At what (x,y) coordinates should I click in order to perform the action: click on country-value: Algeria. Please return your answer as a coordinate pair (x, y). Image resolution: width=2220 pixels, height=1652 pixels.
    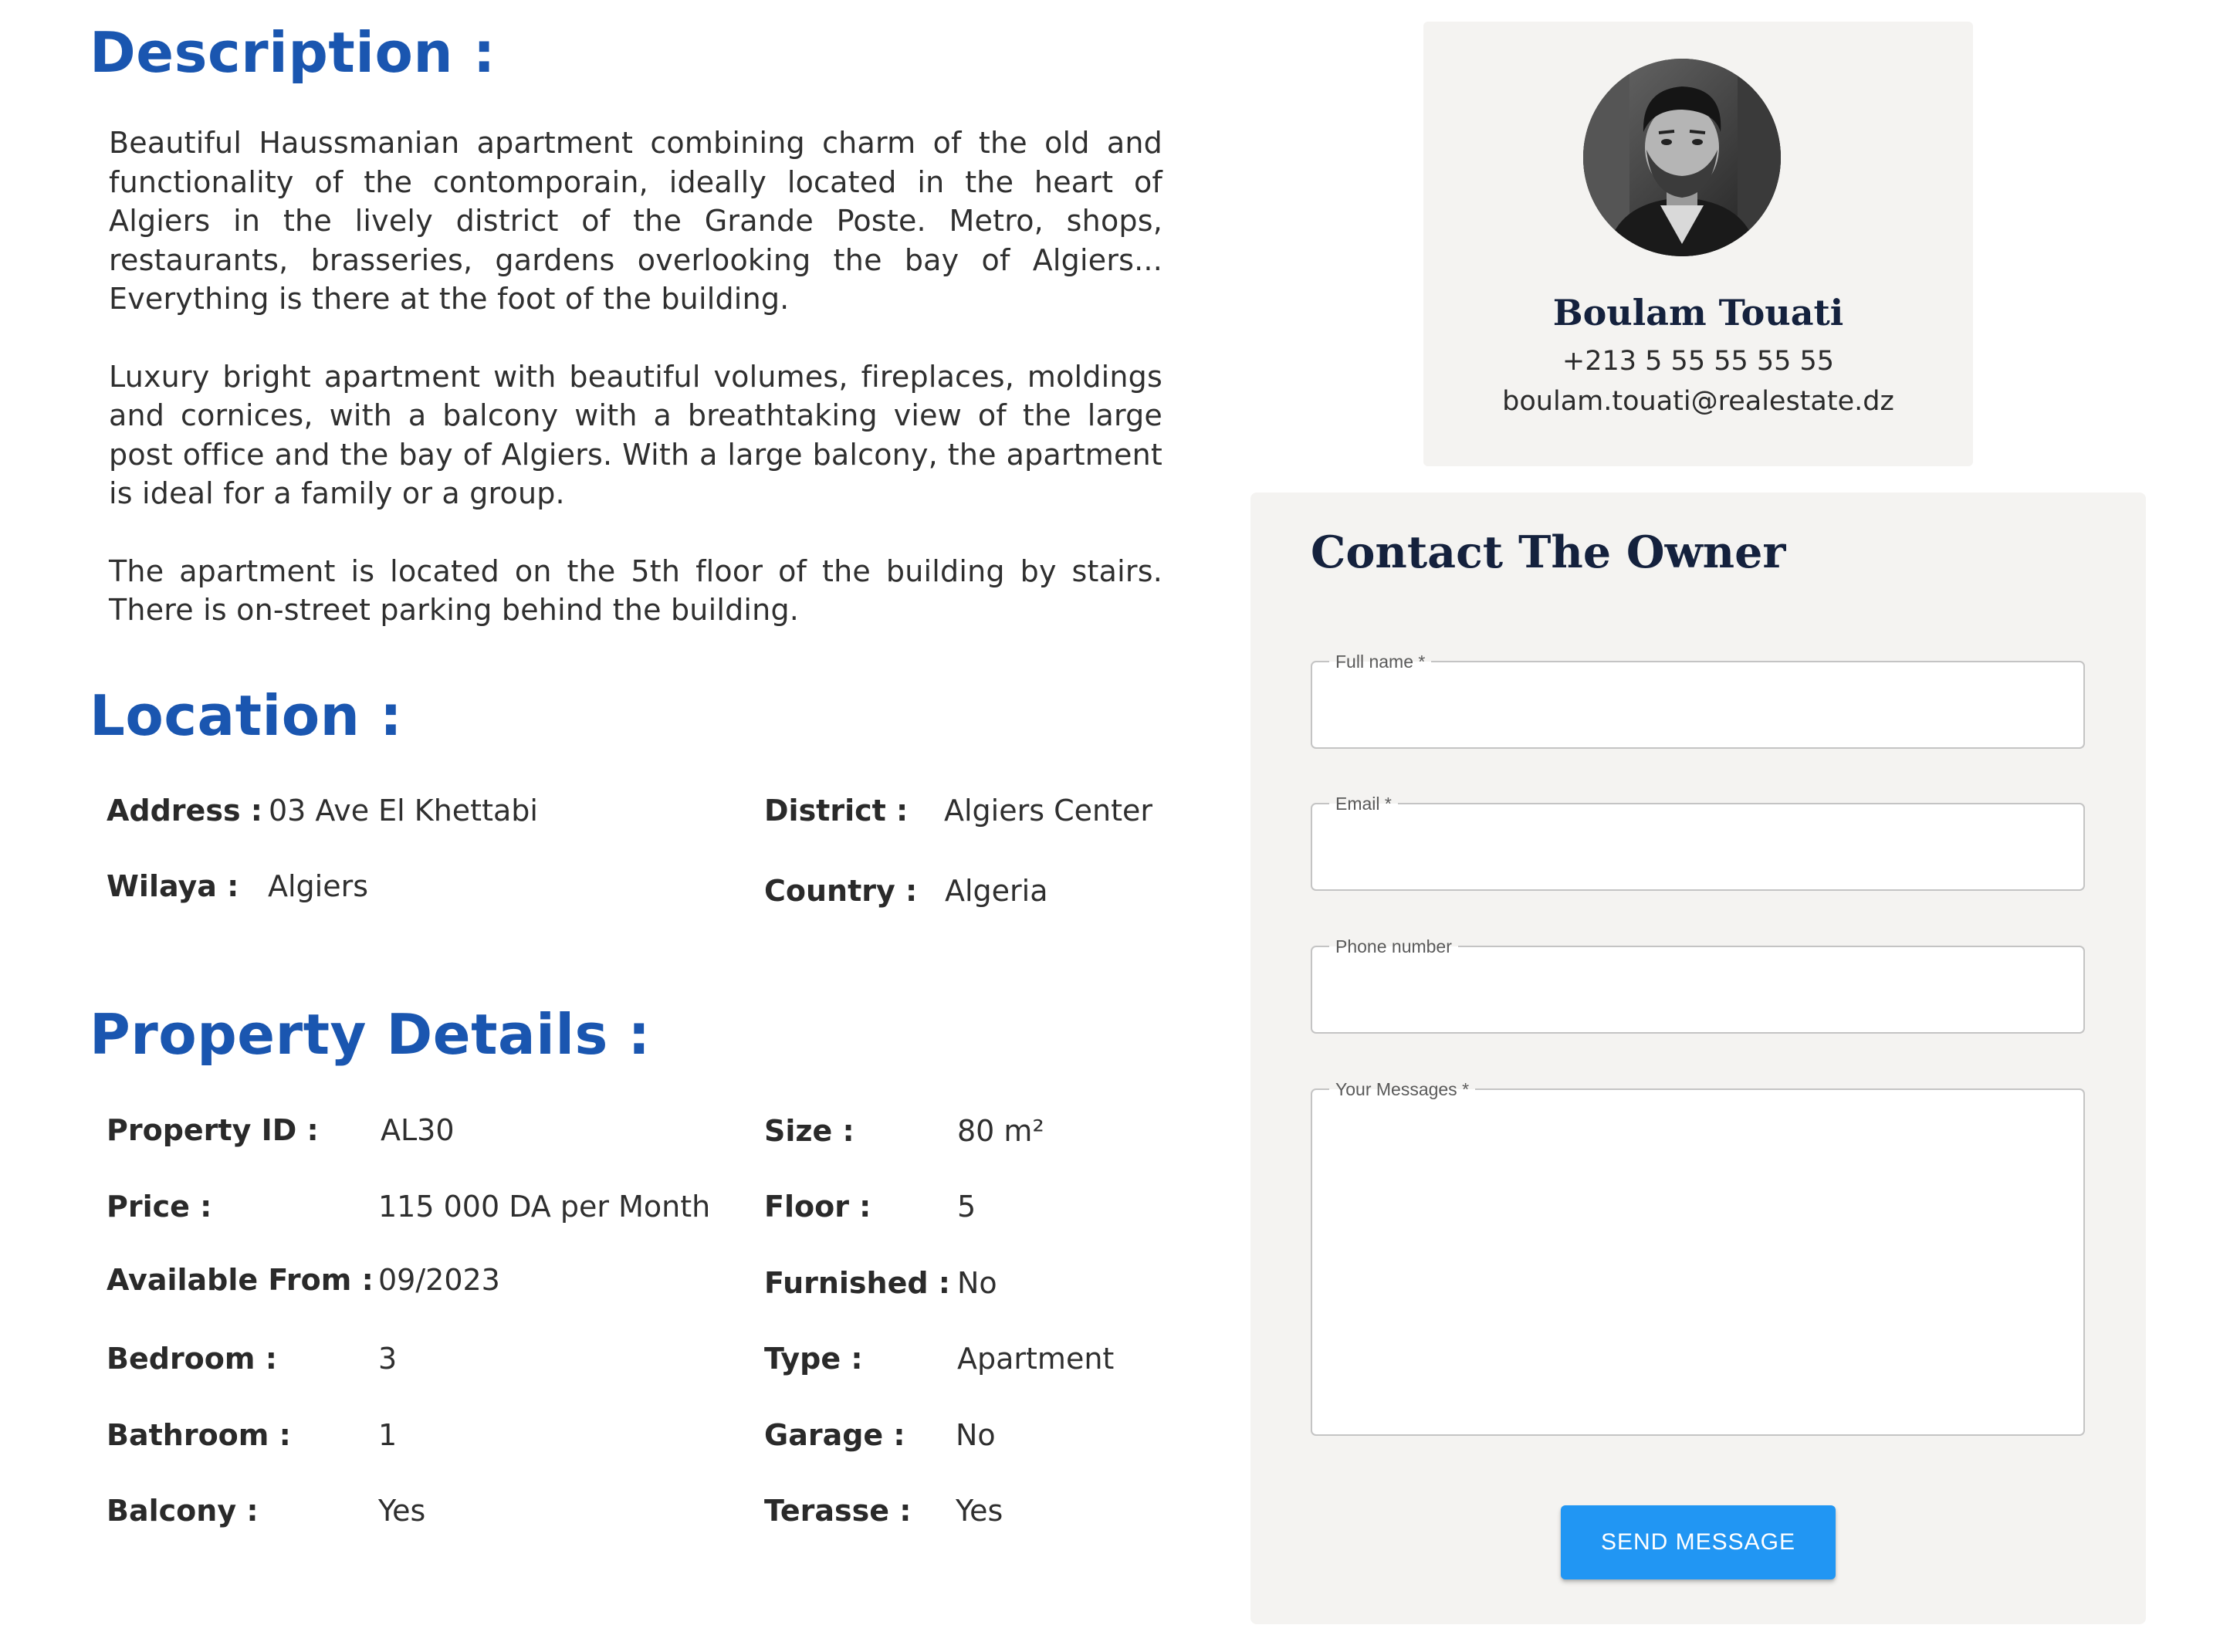
    Looking at the image, I should click on (997, 891).